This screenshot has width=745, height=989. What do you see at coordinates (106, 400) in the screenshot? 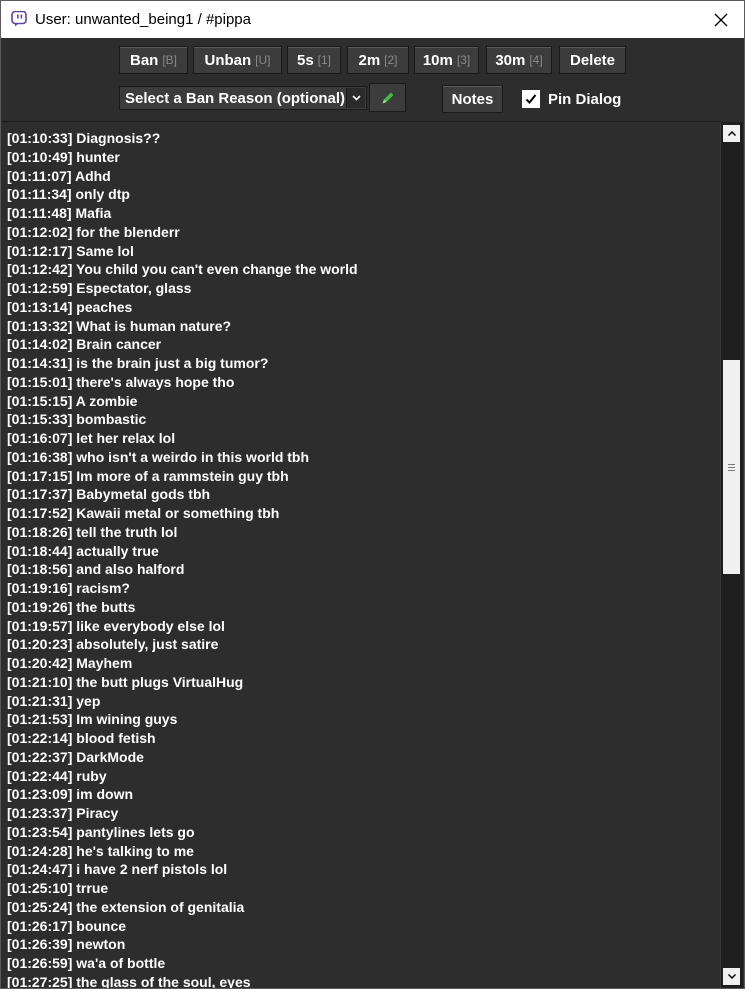
I see `message-text: A zombie` at bounding box center [106, 400].